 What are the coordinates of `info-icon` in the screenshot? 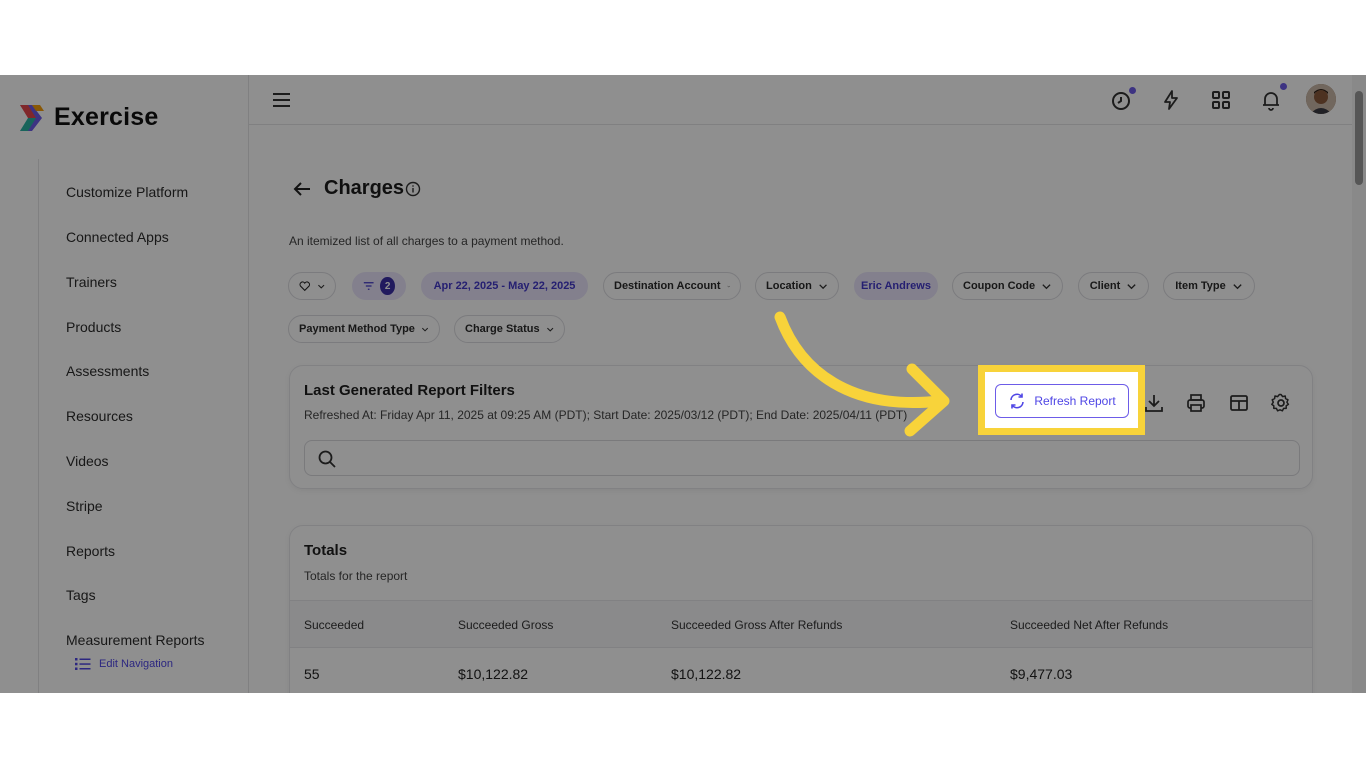 It's located at (413, 189).